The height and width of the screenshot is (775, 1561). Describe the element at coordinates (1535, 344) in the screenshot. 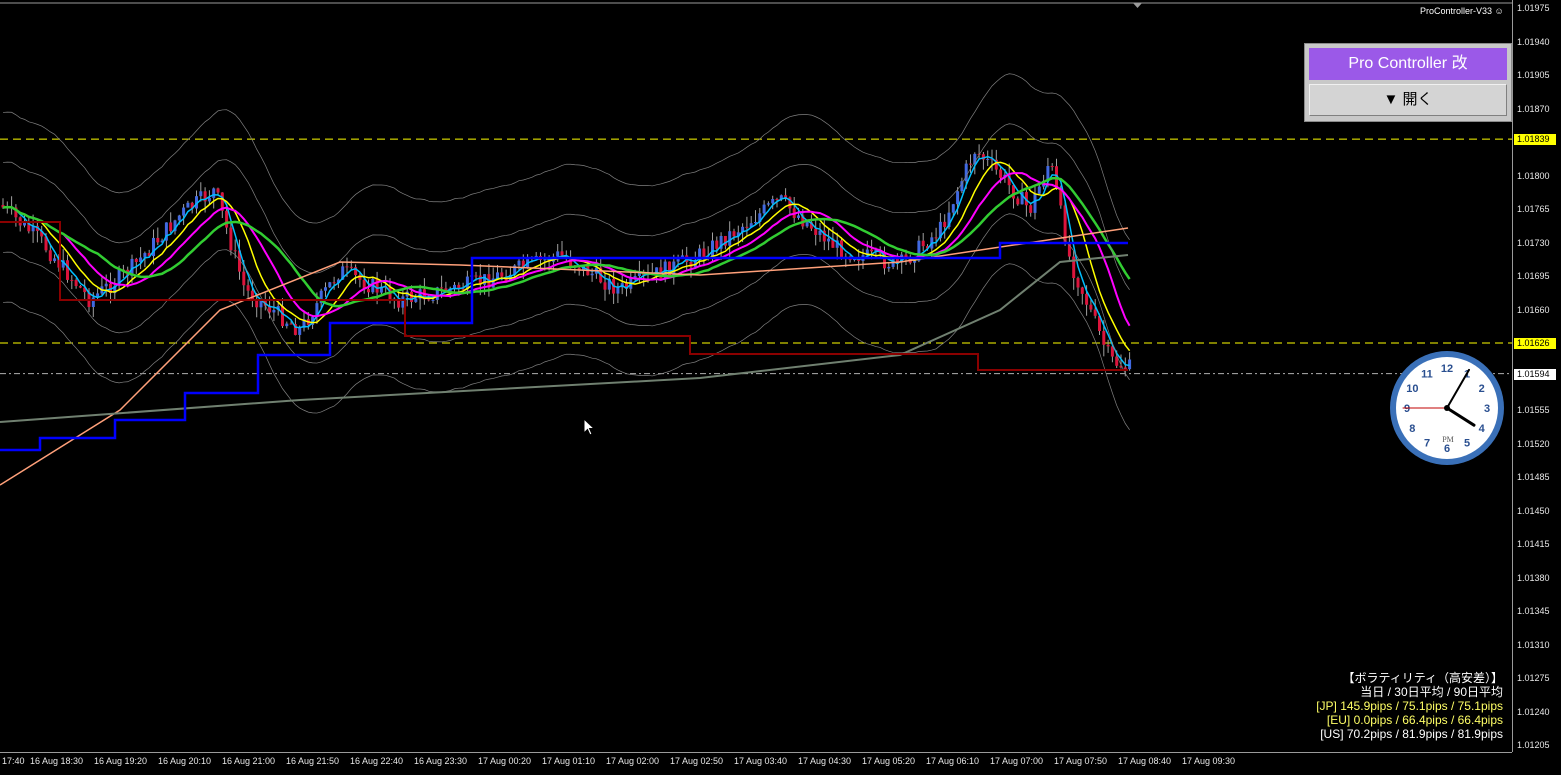

I see `price-level-tag: 1.01626` at that location.